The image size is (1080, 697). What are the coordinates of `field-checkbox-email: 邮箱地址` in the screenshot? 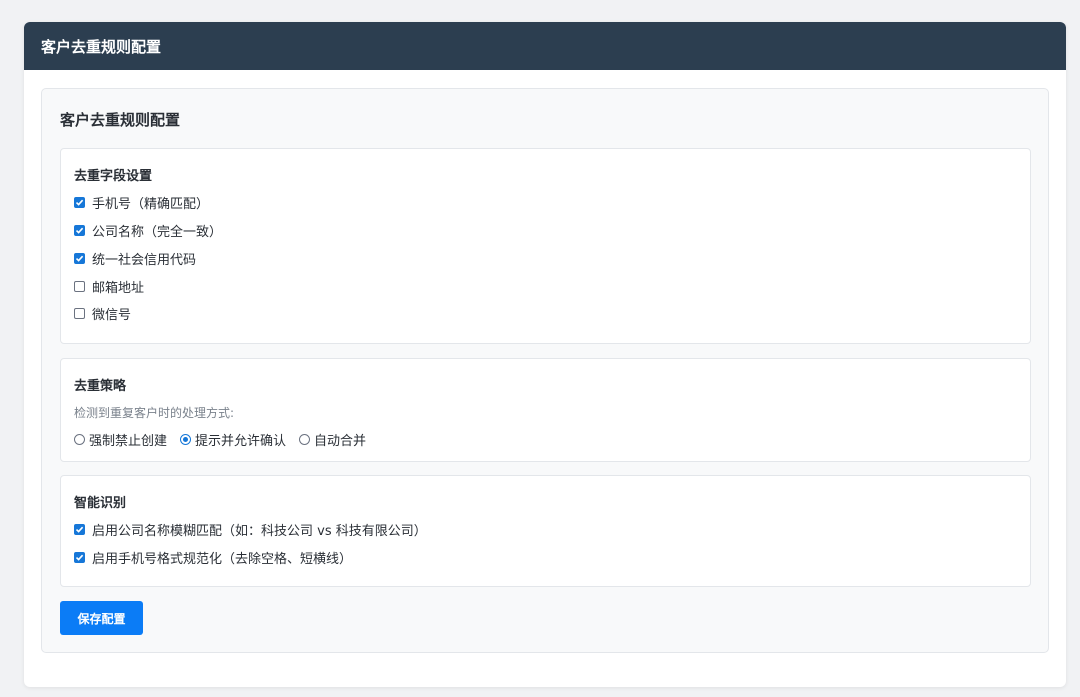 It's located at (109, 287).